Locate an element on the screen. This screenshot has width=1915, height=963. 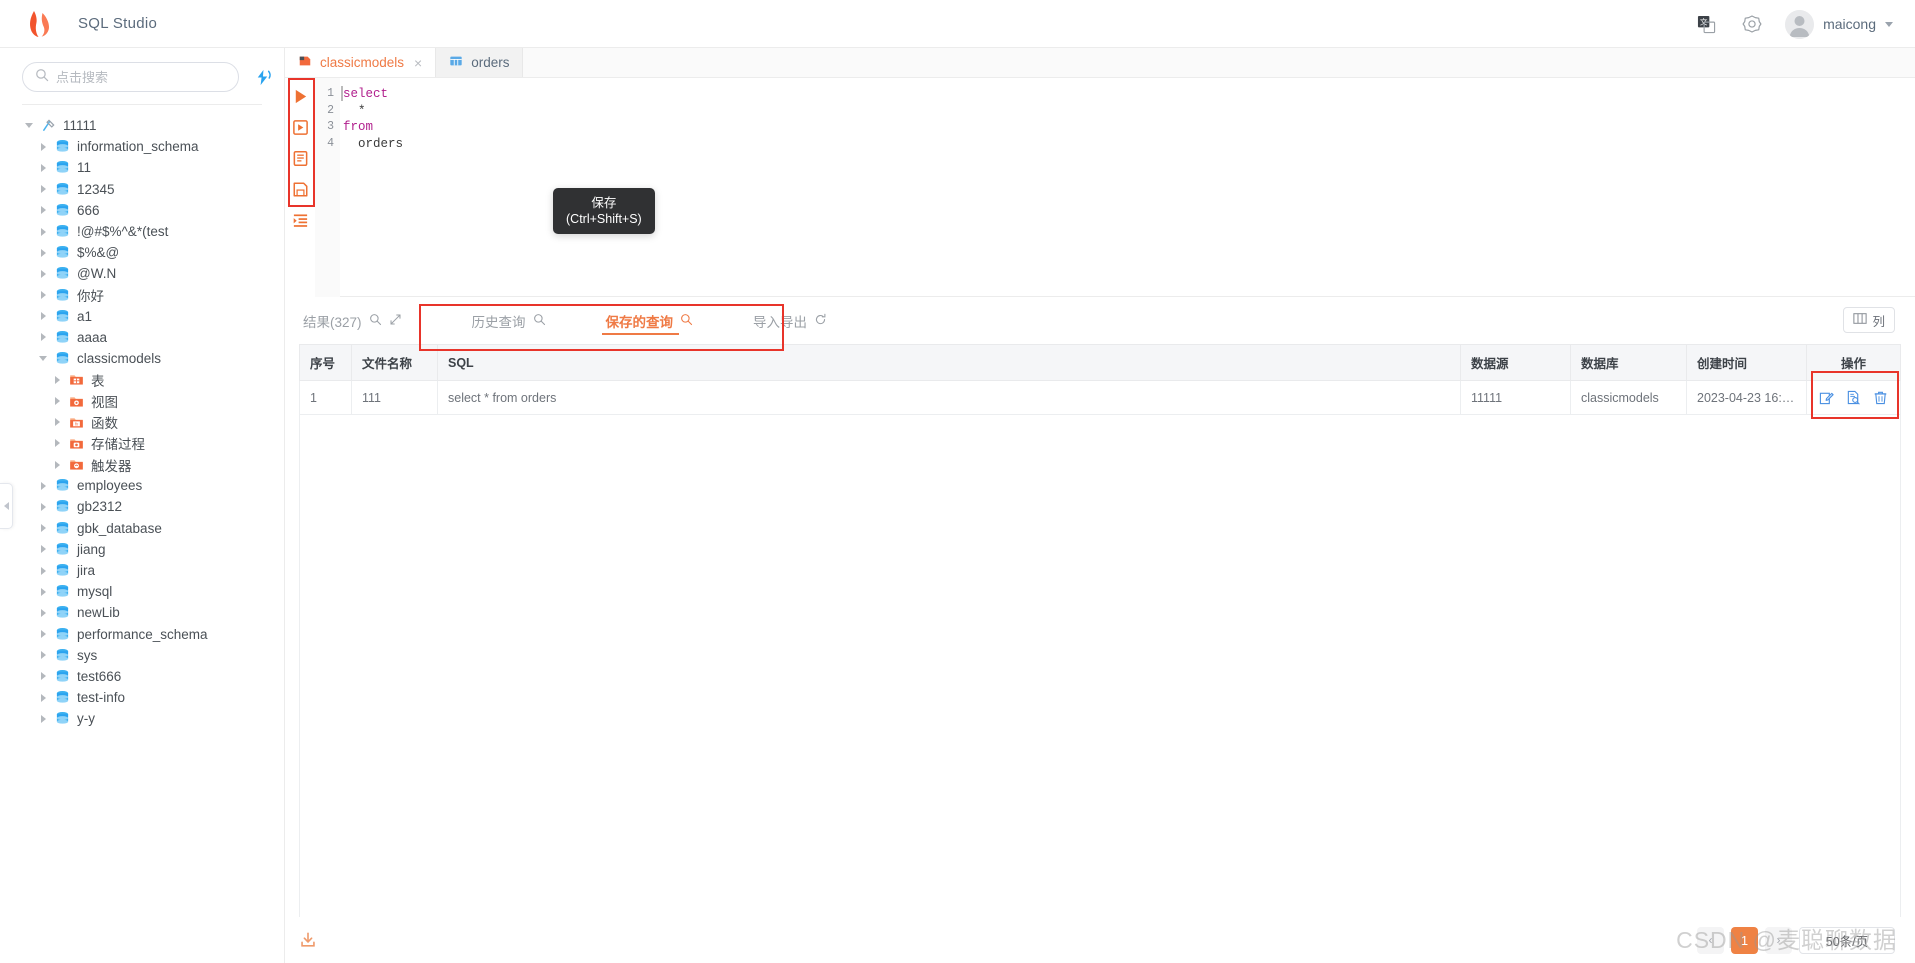
tree-node-666: 666 is located at coordinates (142, 210).